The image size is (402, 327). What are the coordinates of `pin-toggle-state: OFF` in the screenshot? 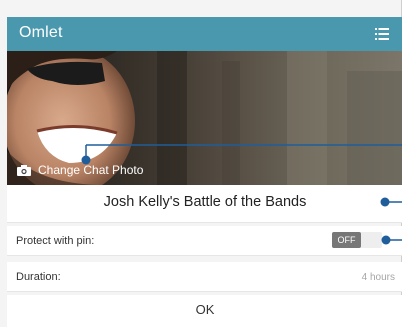 It's located at (346, 240).